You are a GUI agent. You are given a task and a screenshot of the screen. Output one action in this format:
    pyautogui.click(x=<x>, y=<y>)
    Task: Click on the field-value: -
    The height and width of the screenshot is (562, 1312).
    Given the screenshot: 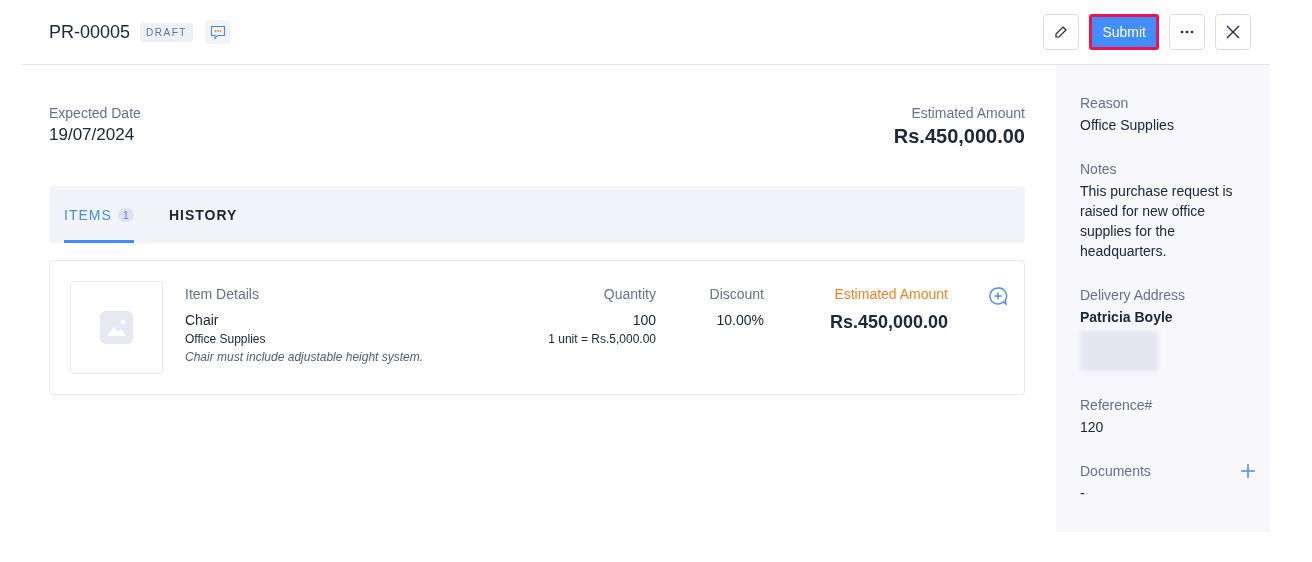 What is the action you would take?
    pyautogui.click(x=1083, y=493)
    